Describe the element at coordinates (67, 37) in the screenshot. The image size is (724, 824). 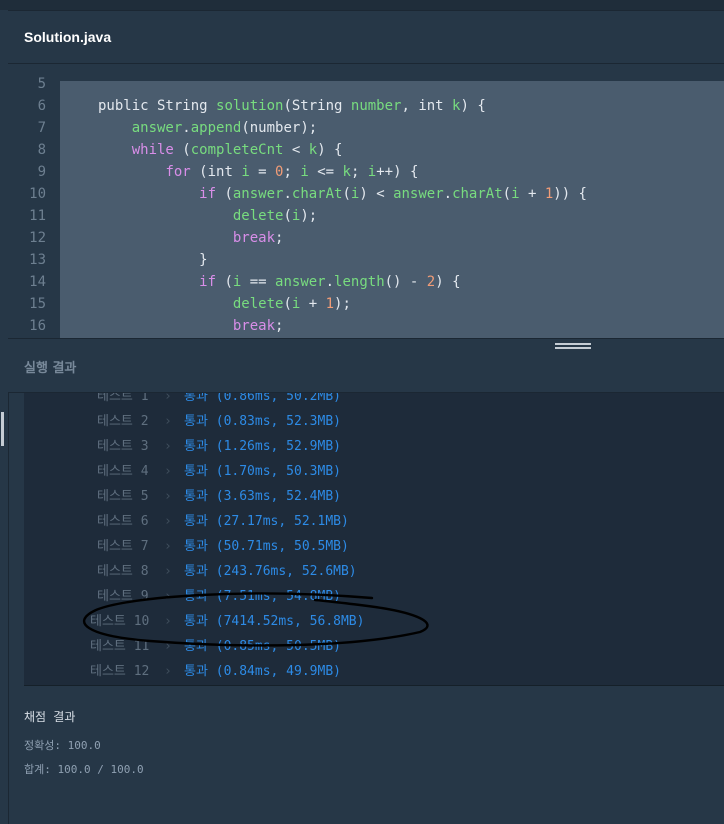
I see `file-tab-title: Solution.java` at that location.